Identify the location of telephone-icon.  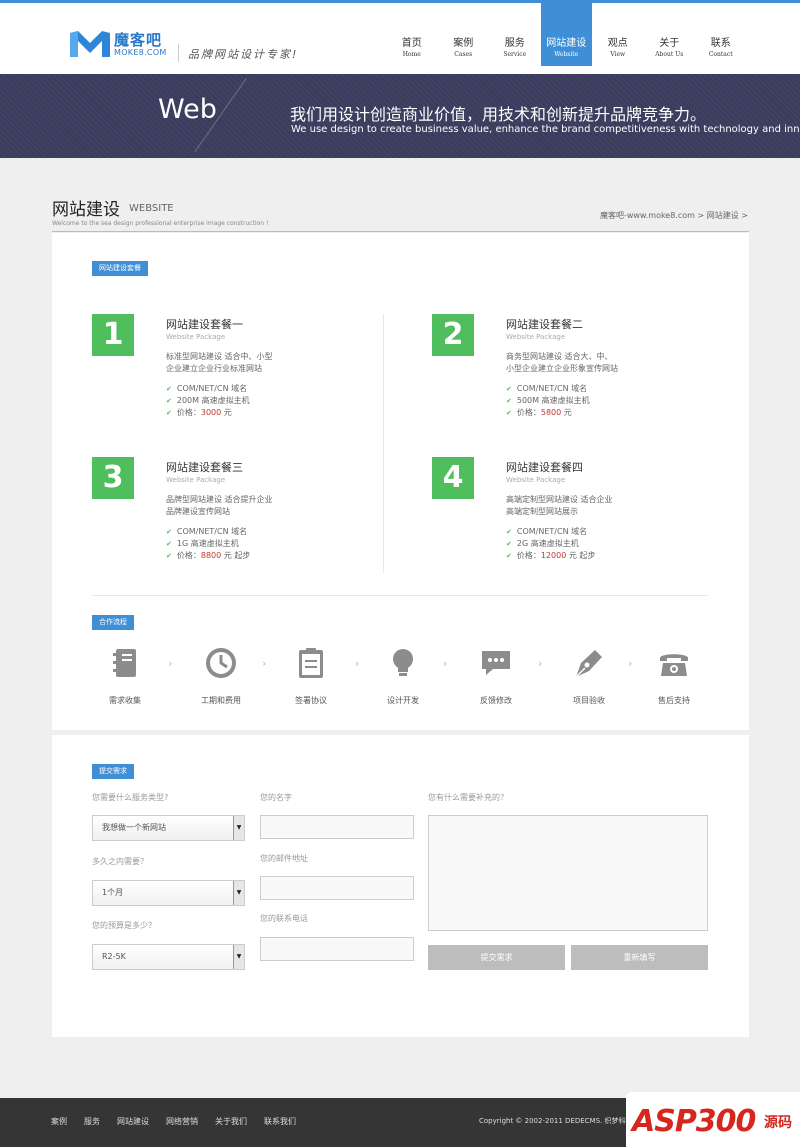
(674, 665).